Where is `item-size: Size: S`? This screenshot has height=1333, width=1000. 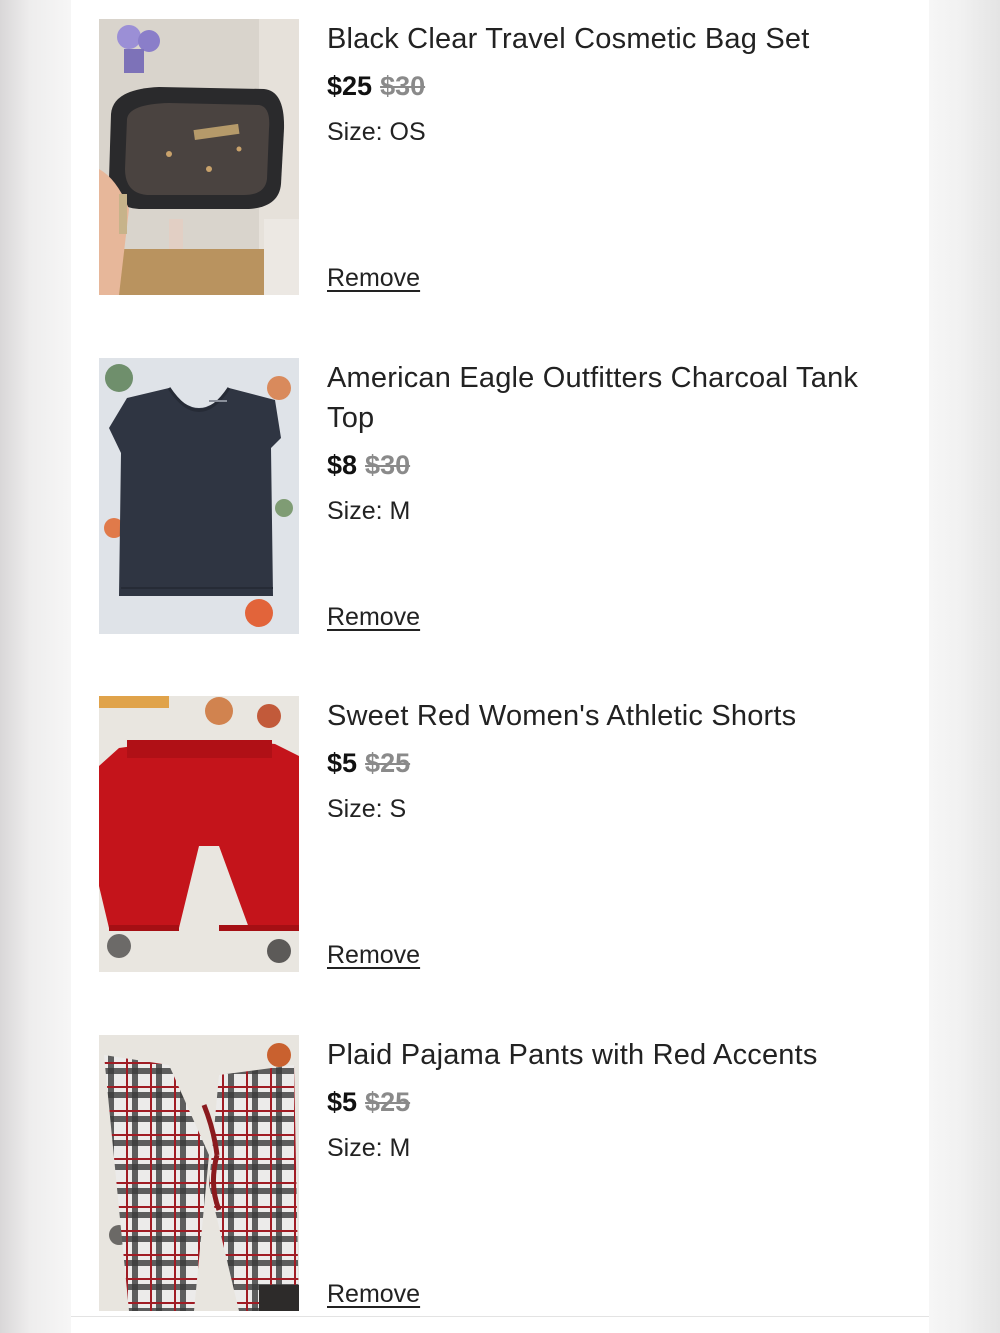 item-size: Size: S is located at coordinates (367, 809).